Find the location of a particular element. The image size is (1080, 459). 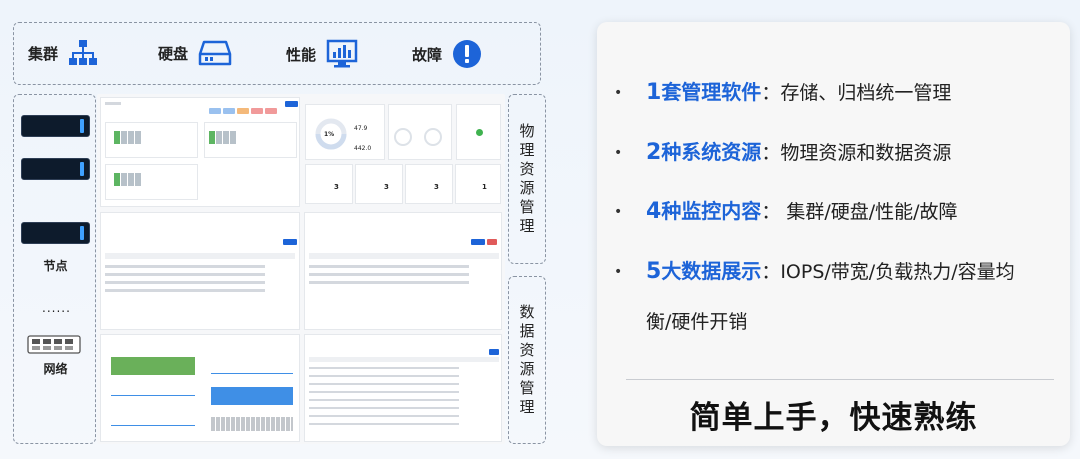

slogan: 简单上手，快速熟练 is located at coordinates (833, 418).